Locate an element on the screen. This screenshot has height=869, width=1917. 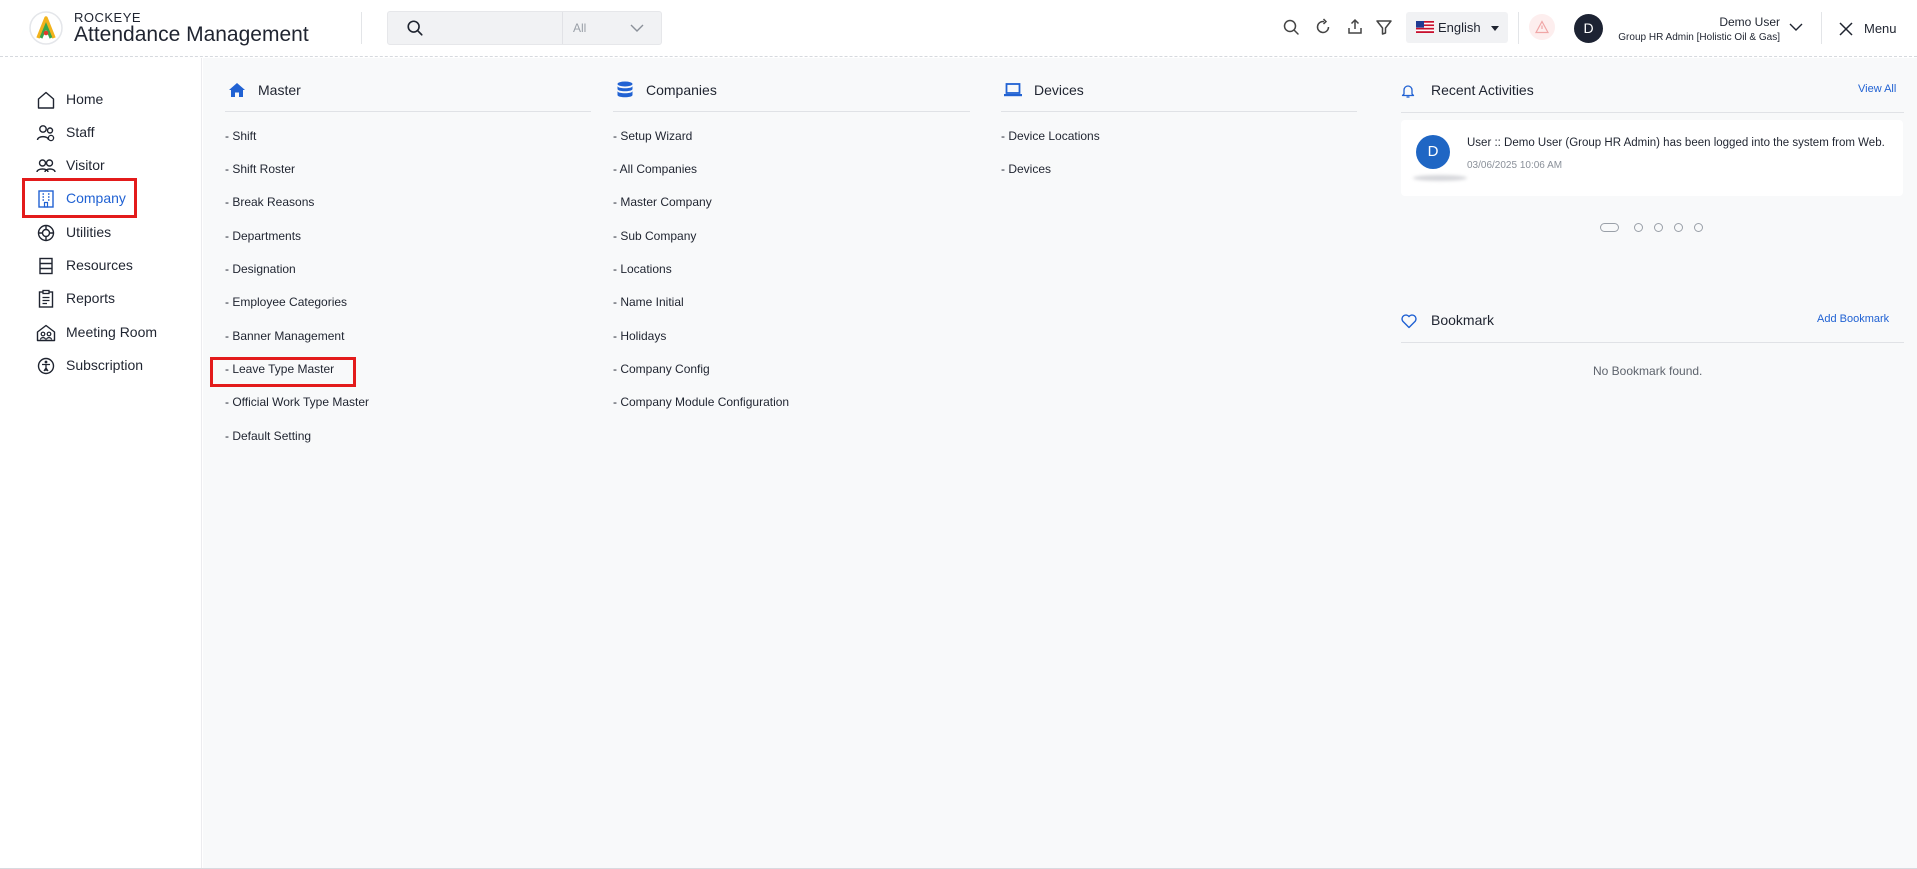
master-link-shift-roster: - Shift Roster is located at coordinates (260, 169).